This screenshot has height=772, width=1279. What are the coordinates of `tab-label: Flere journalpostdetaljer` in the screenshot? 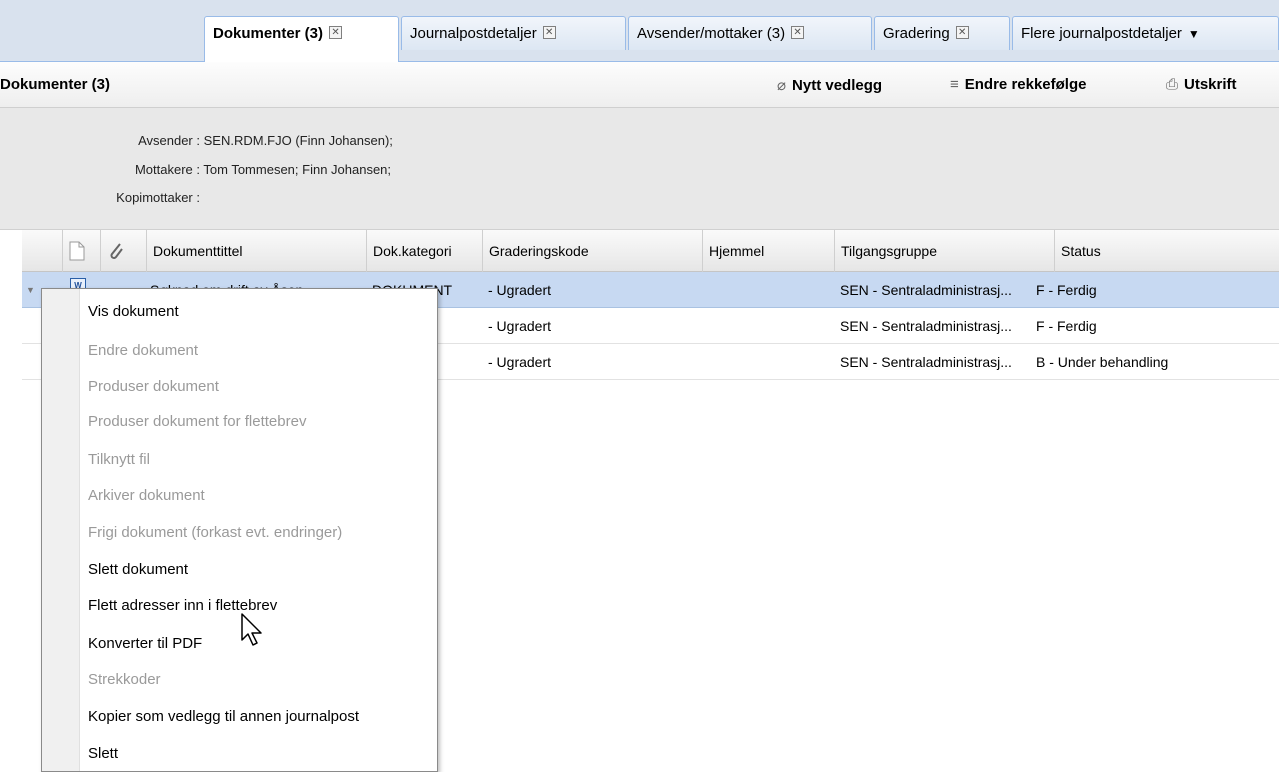 It's located at (1101, 33).